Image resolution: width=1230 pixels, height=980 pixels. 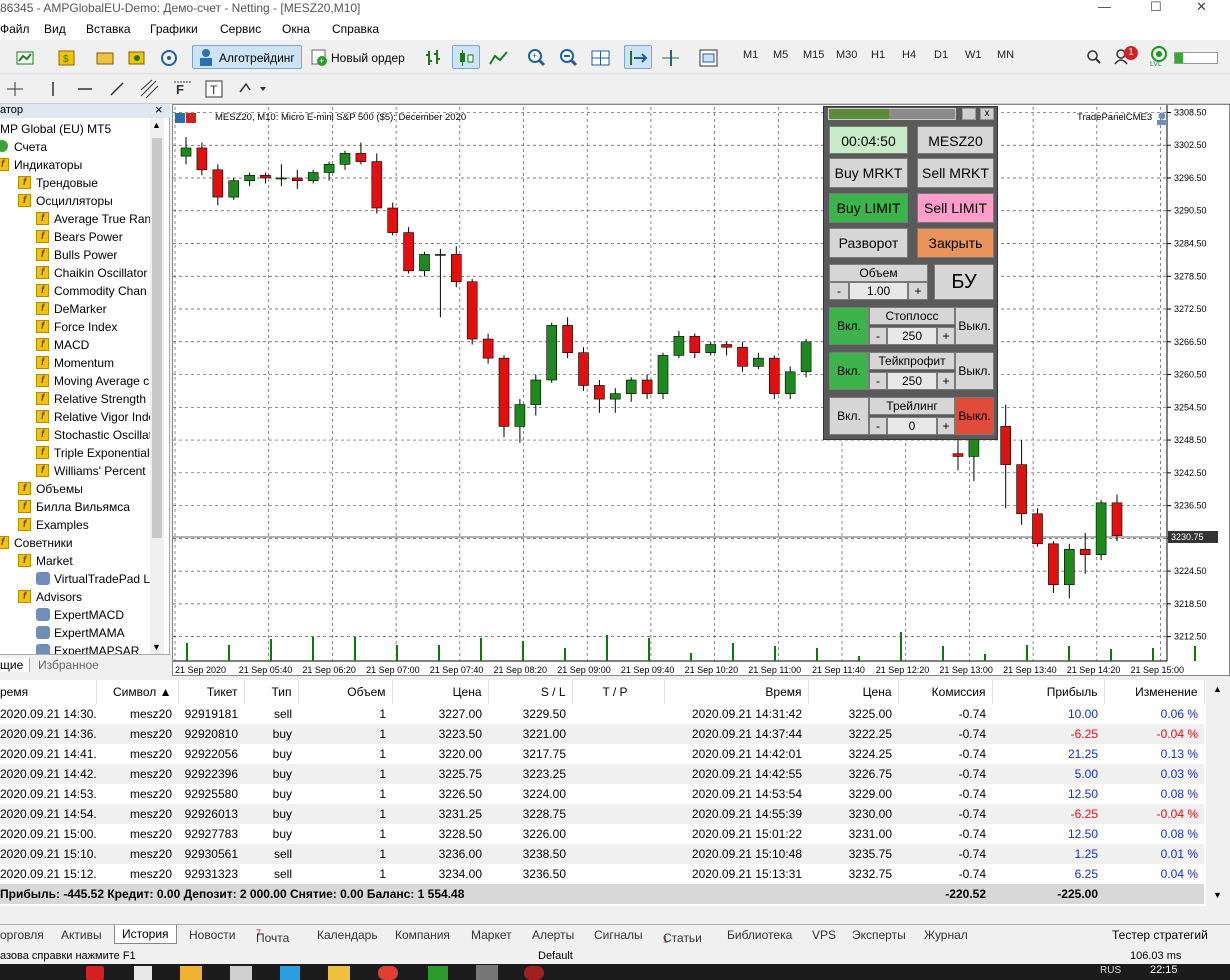 What do you see at coordinates (75, 345) in the screenshot?
I see `navigator-item: f MACD` at bounding box center [75, 345].